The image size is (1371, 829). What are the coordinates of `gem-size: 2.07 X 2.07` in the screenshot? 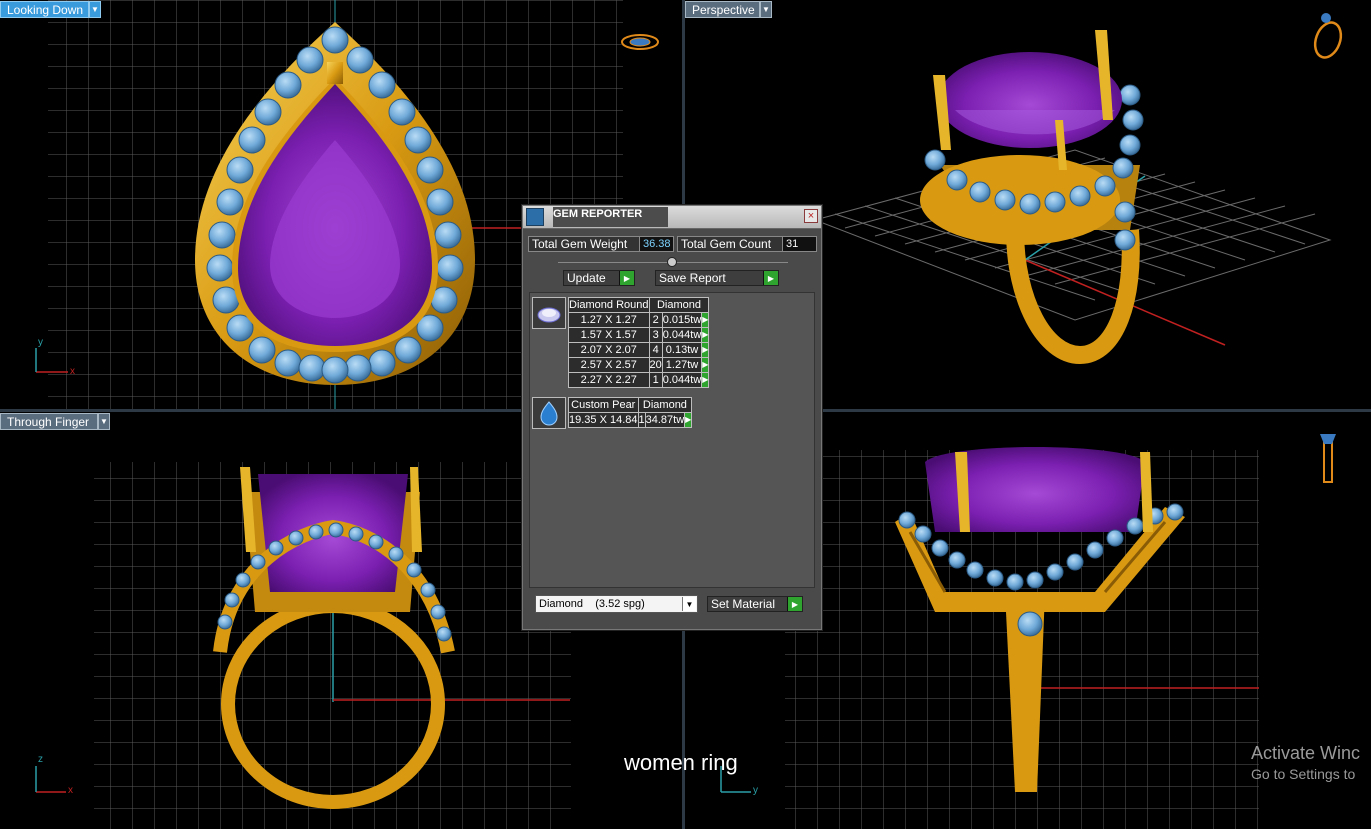 It's located at (609, 350).